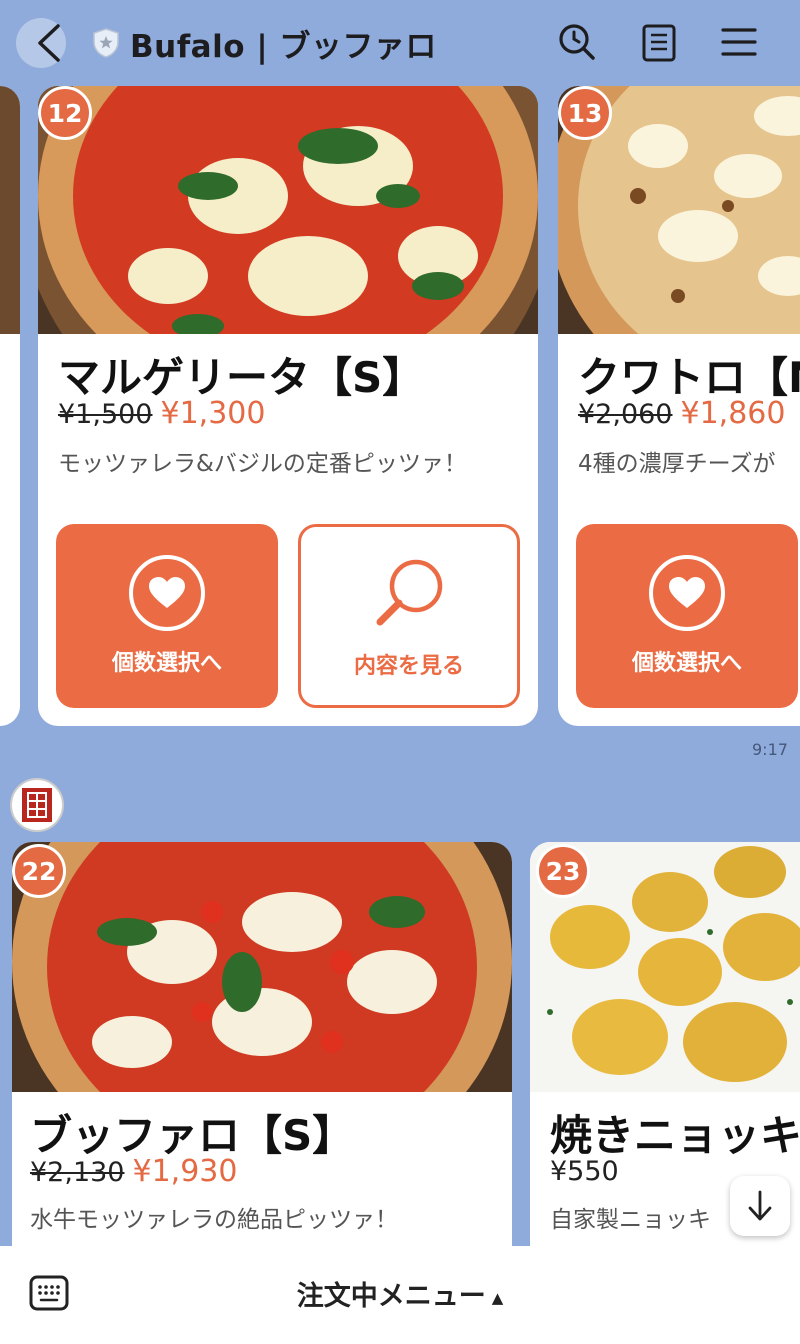 The image size is (800, 1344). What do you see at coordinates (409, 592) in the screenshot?
I see `magnifier-icon` at bounding box center [409, 592].